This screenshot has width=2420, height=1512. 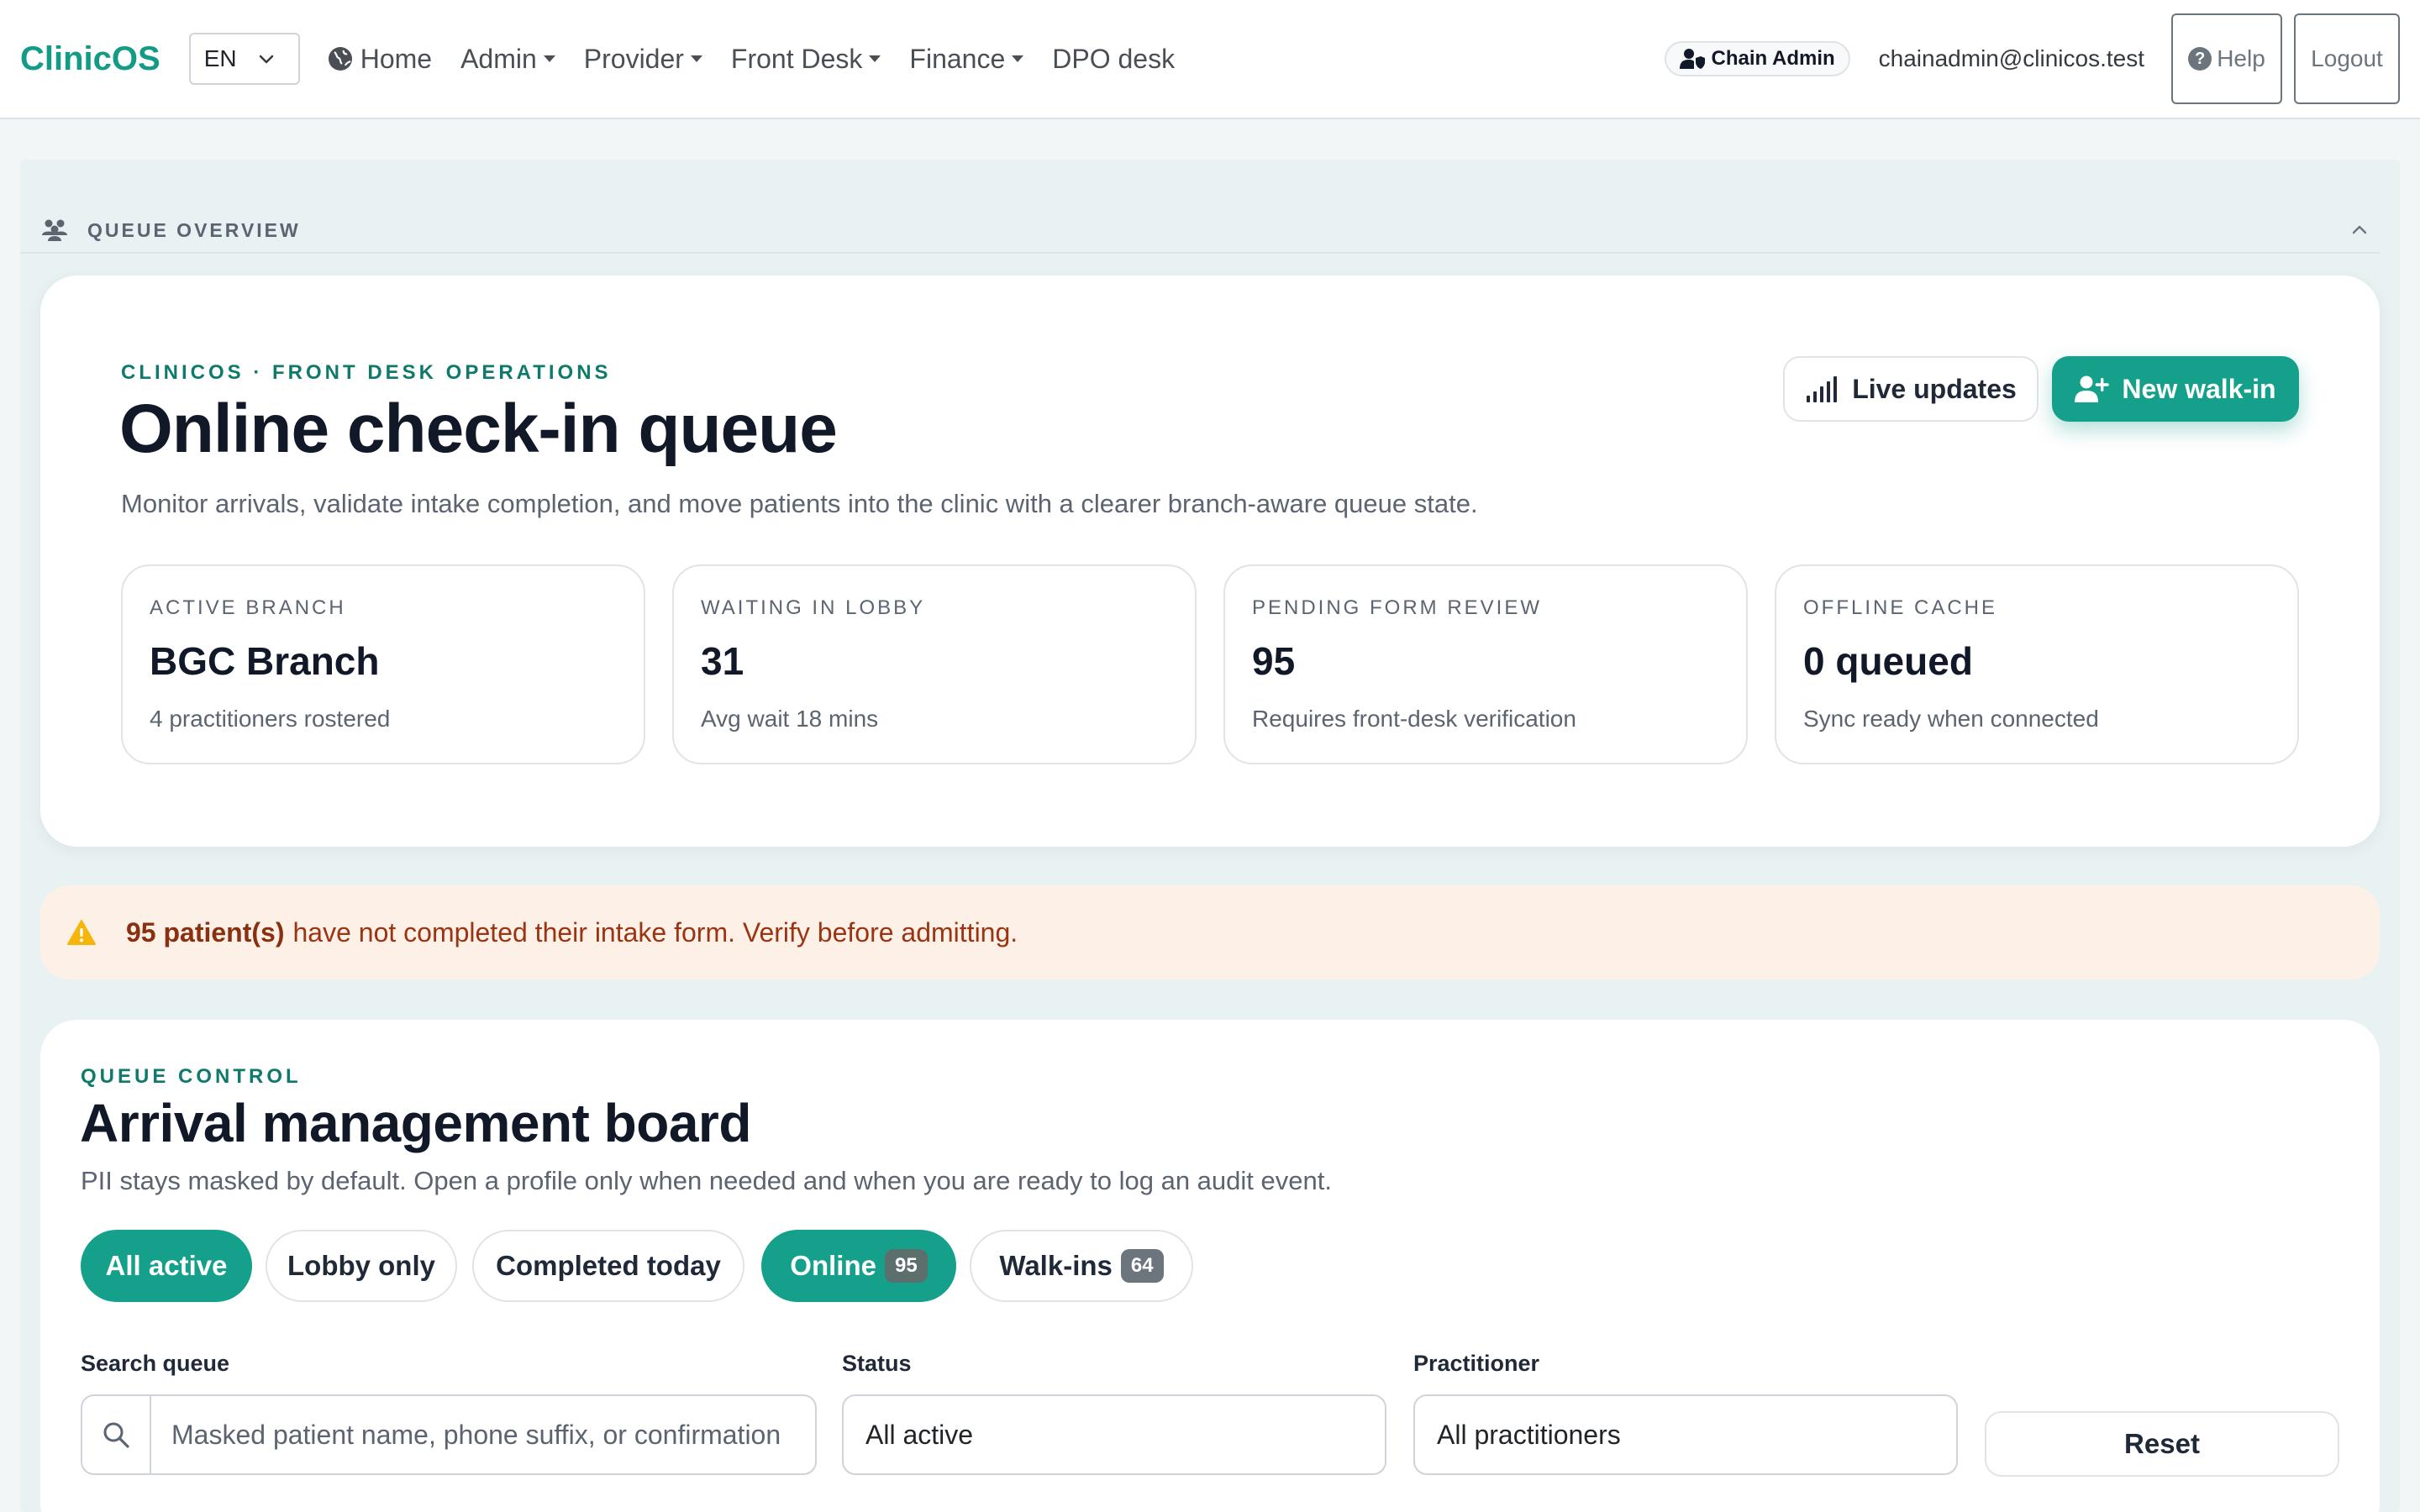 What do you see at coordinates (1476, 1363) in the screenshot?
I see `practitioner-label: Practitioner` at bounding box center [1476, 1363].